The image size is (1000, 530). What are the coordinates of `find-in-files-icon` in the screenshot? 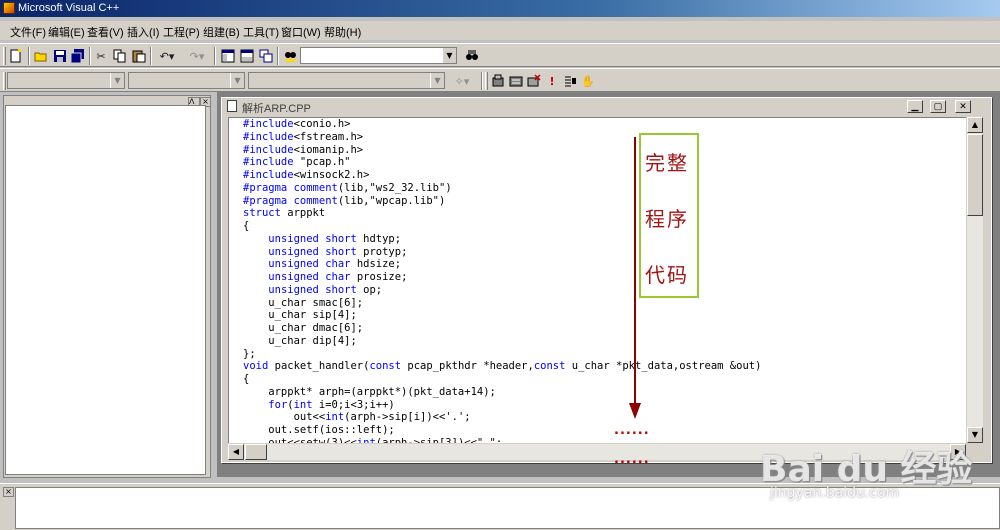 It's located at (290, 56).